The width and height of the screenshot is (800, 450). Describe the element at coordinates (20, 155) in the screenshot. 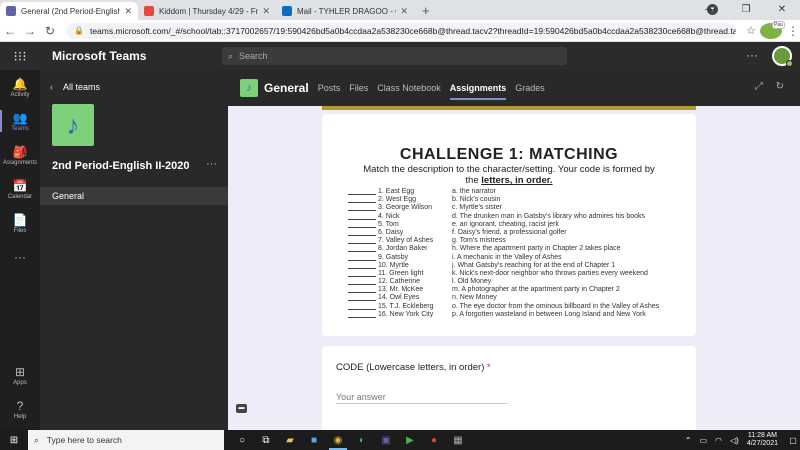

I see `rail-item-assignments: 🎒 Assignments` at that location.